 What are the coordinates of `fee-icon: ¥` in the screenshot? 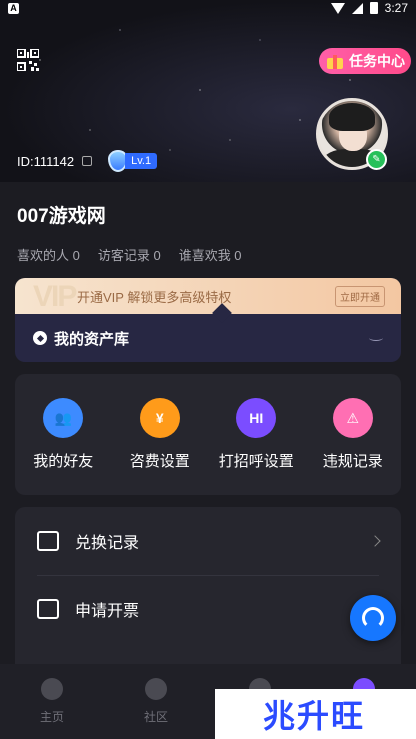 It's located at (159, 418).